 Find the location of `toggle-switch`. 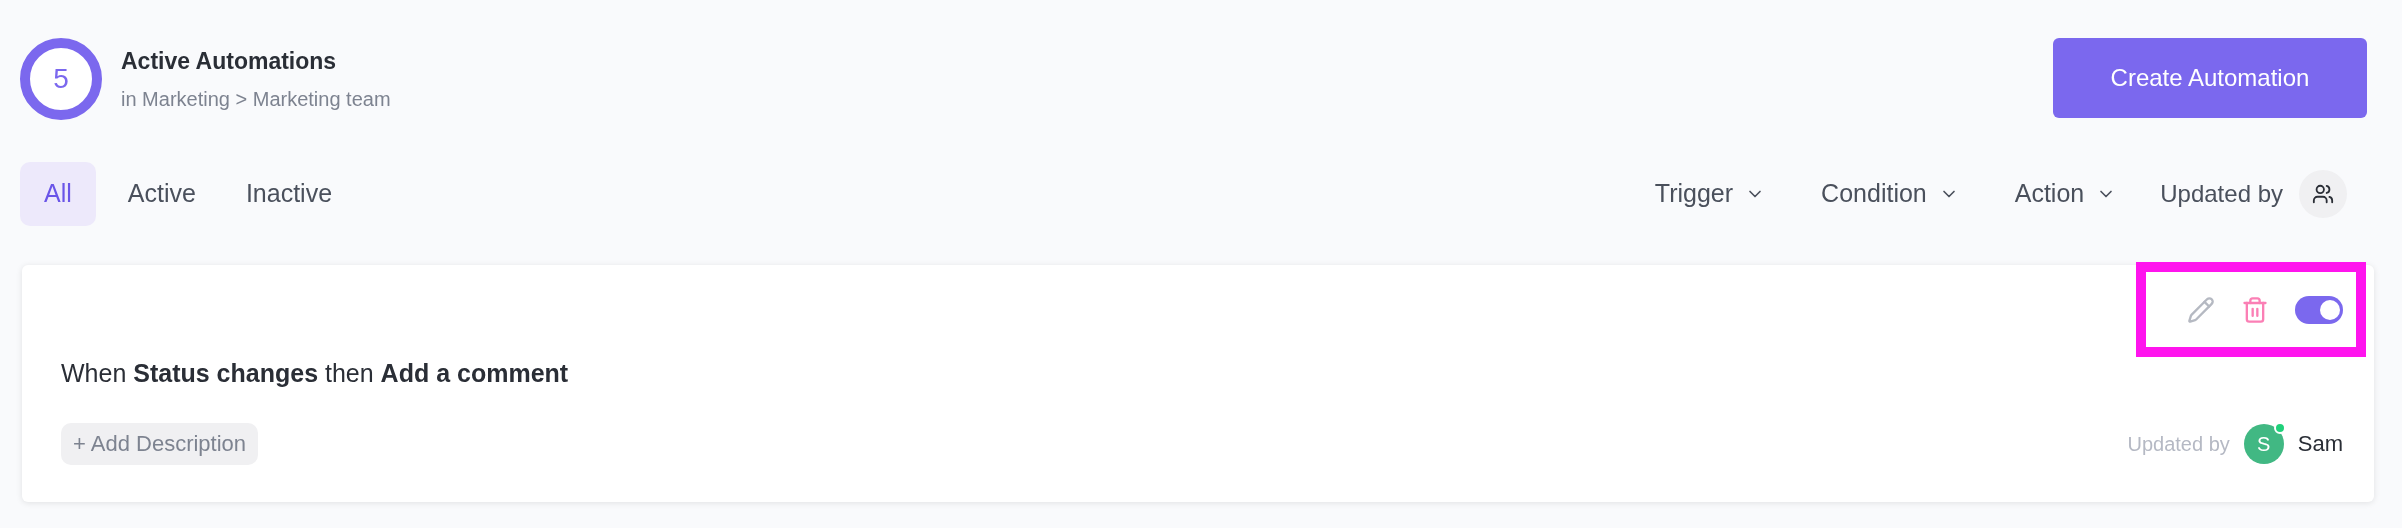

toggle-switch is located at coordinates (2319, 310).